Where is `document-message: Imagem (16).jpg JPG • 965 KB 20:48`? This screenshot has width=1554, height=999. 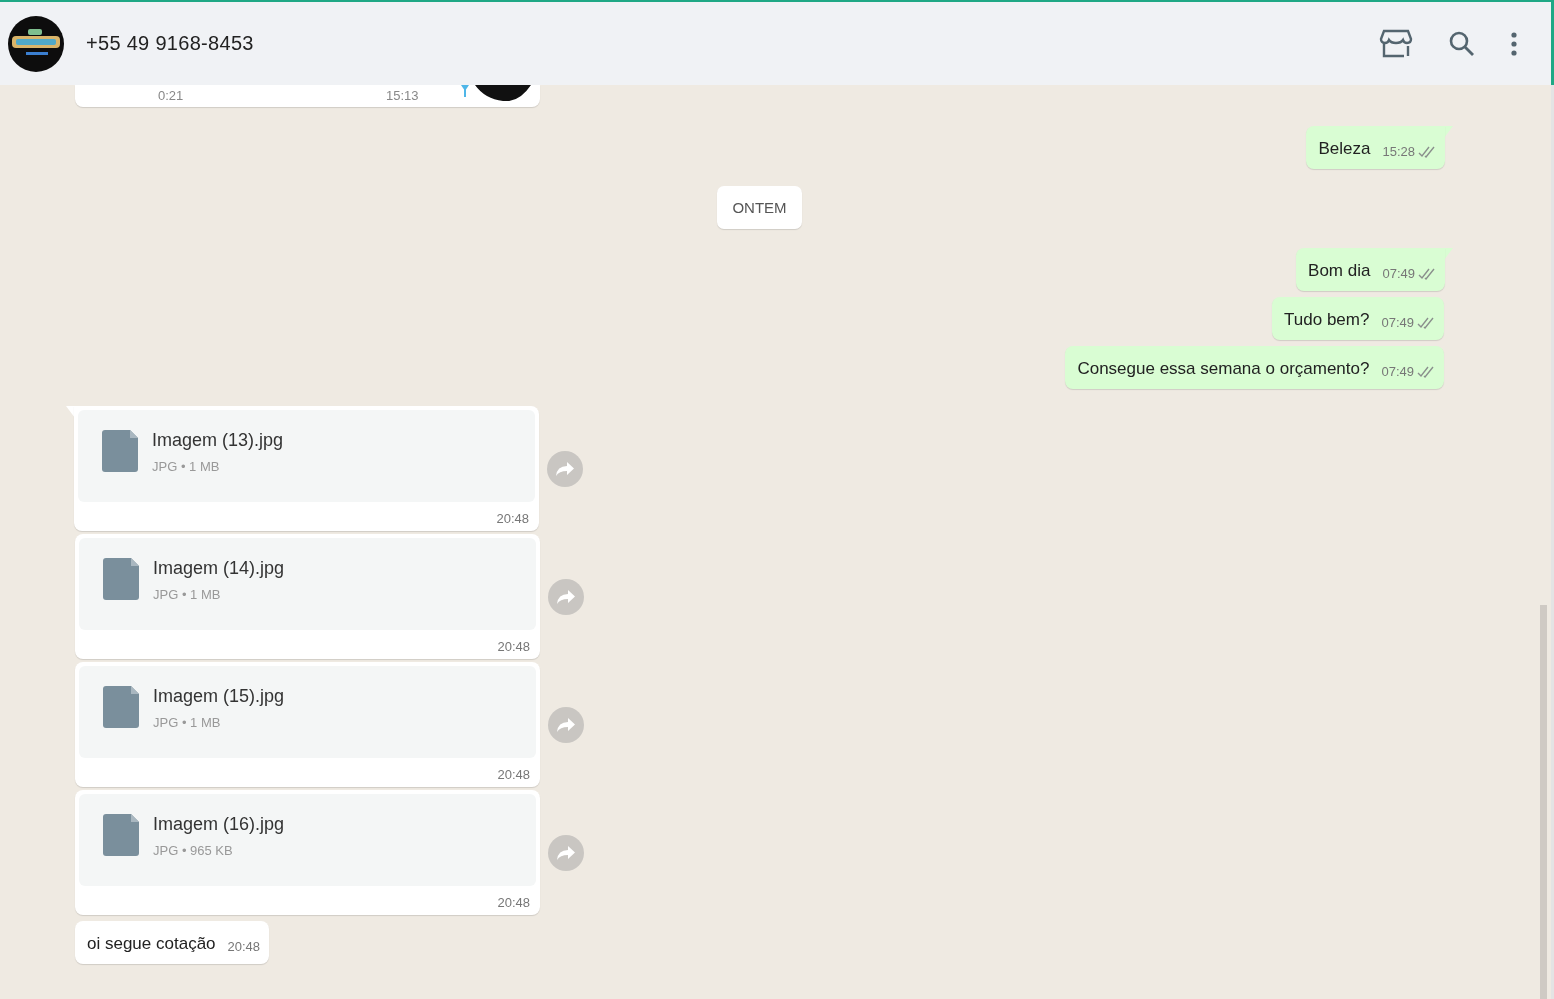
document-message: Imagem (16).jpg JPG • 965 KB 20:48 is located at coordinates (307, 852).